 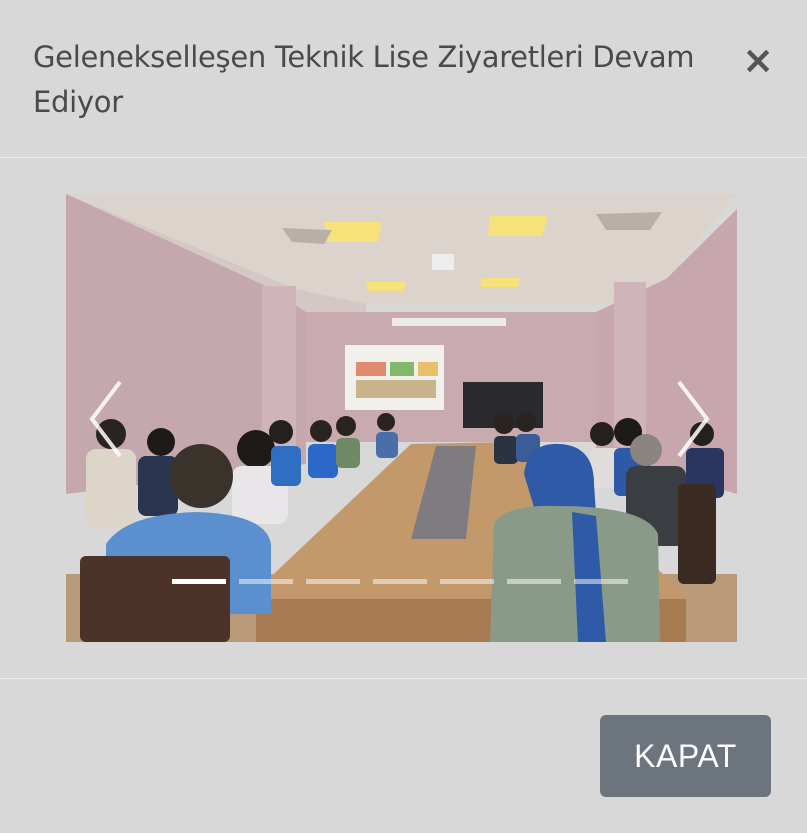 What do you see at coordinates (758, 60) in the screenshot?
I see `close-icon: ×` at bounding box center [758, 60].